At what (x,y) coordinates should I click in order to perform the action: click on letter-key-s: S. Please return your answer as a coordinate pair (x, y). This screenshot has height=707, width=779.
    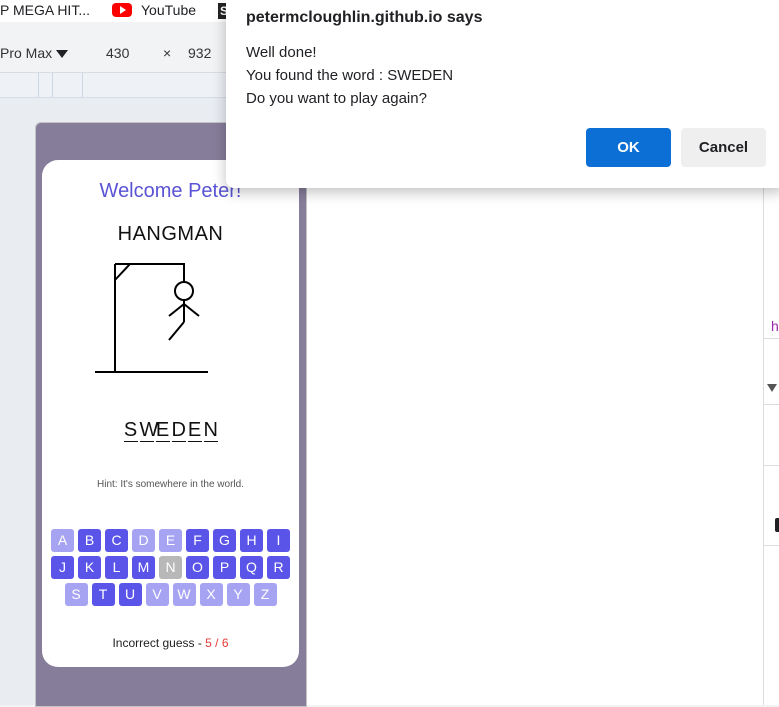
    Looking at the image, I should click on (76, 594).